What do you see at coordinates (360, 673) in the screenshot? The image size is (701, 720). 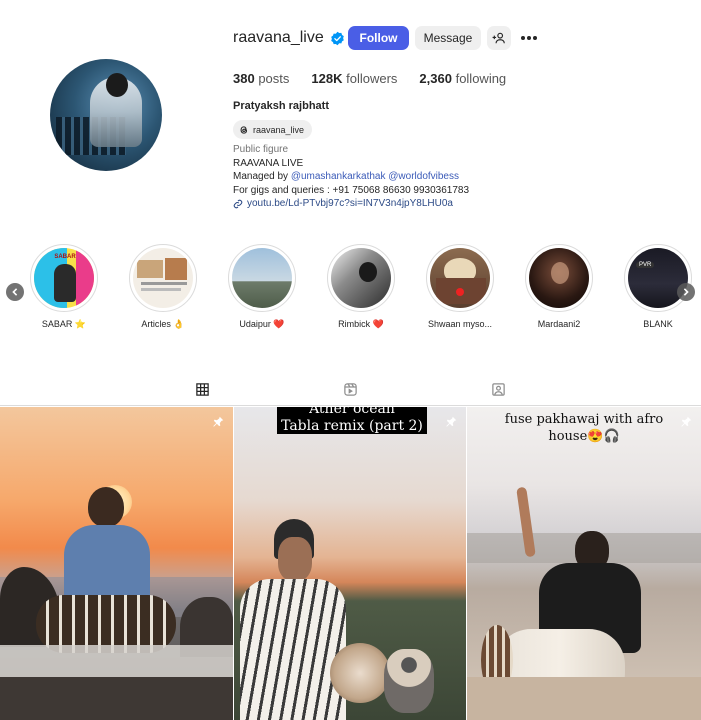 I see `tabla-drum` at bounding box center [360, 673].